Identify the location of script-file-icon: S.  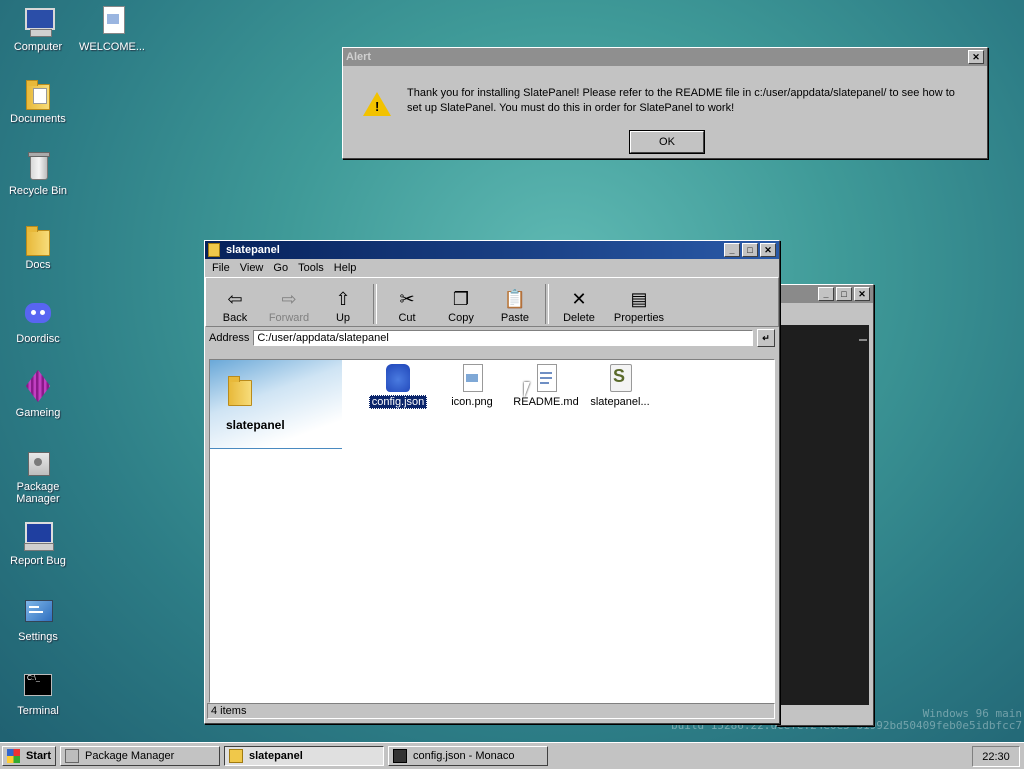
(620, 378).